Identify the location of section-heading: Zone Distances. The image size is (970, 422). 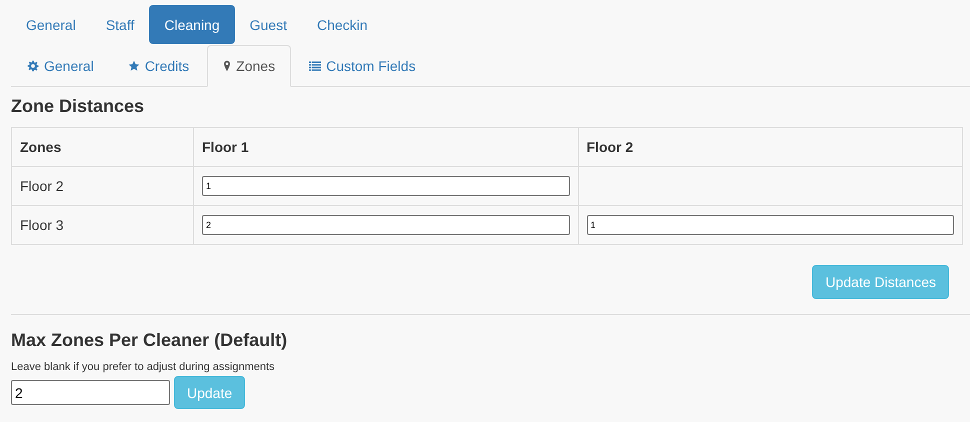
(78, 106).